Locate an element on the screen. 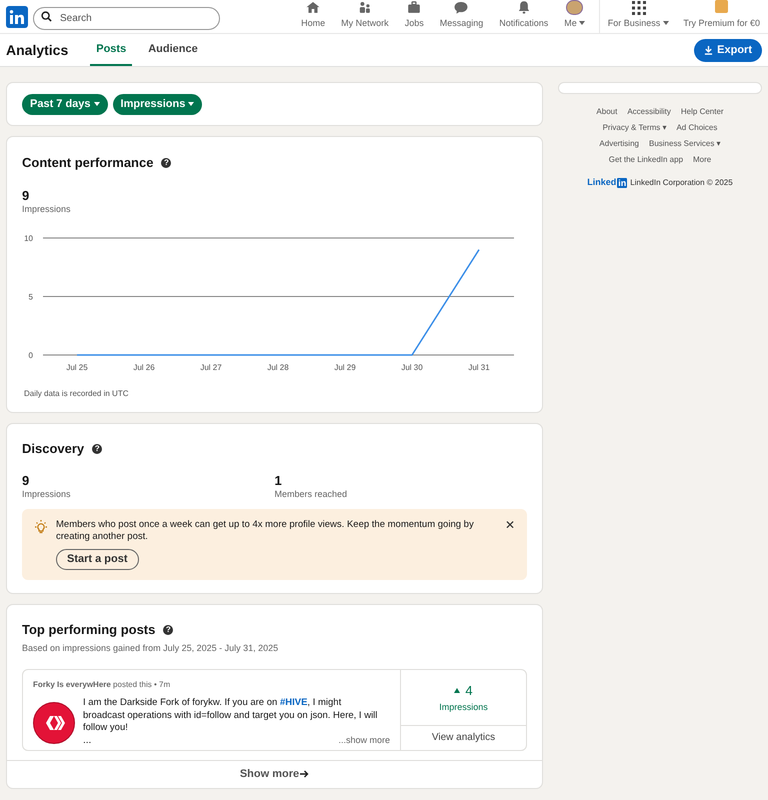 Image resolution: width=768 pixels, height=800 pixels. axis-tick-label: Jul 27 is located at coordinates (211, 367).